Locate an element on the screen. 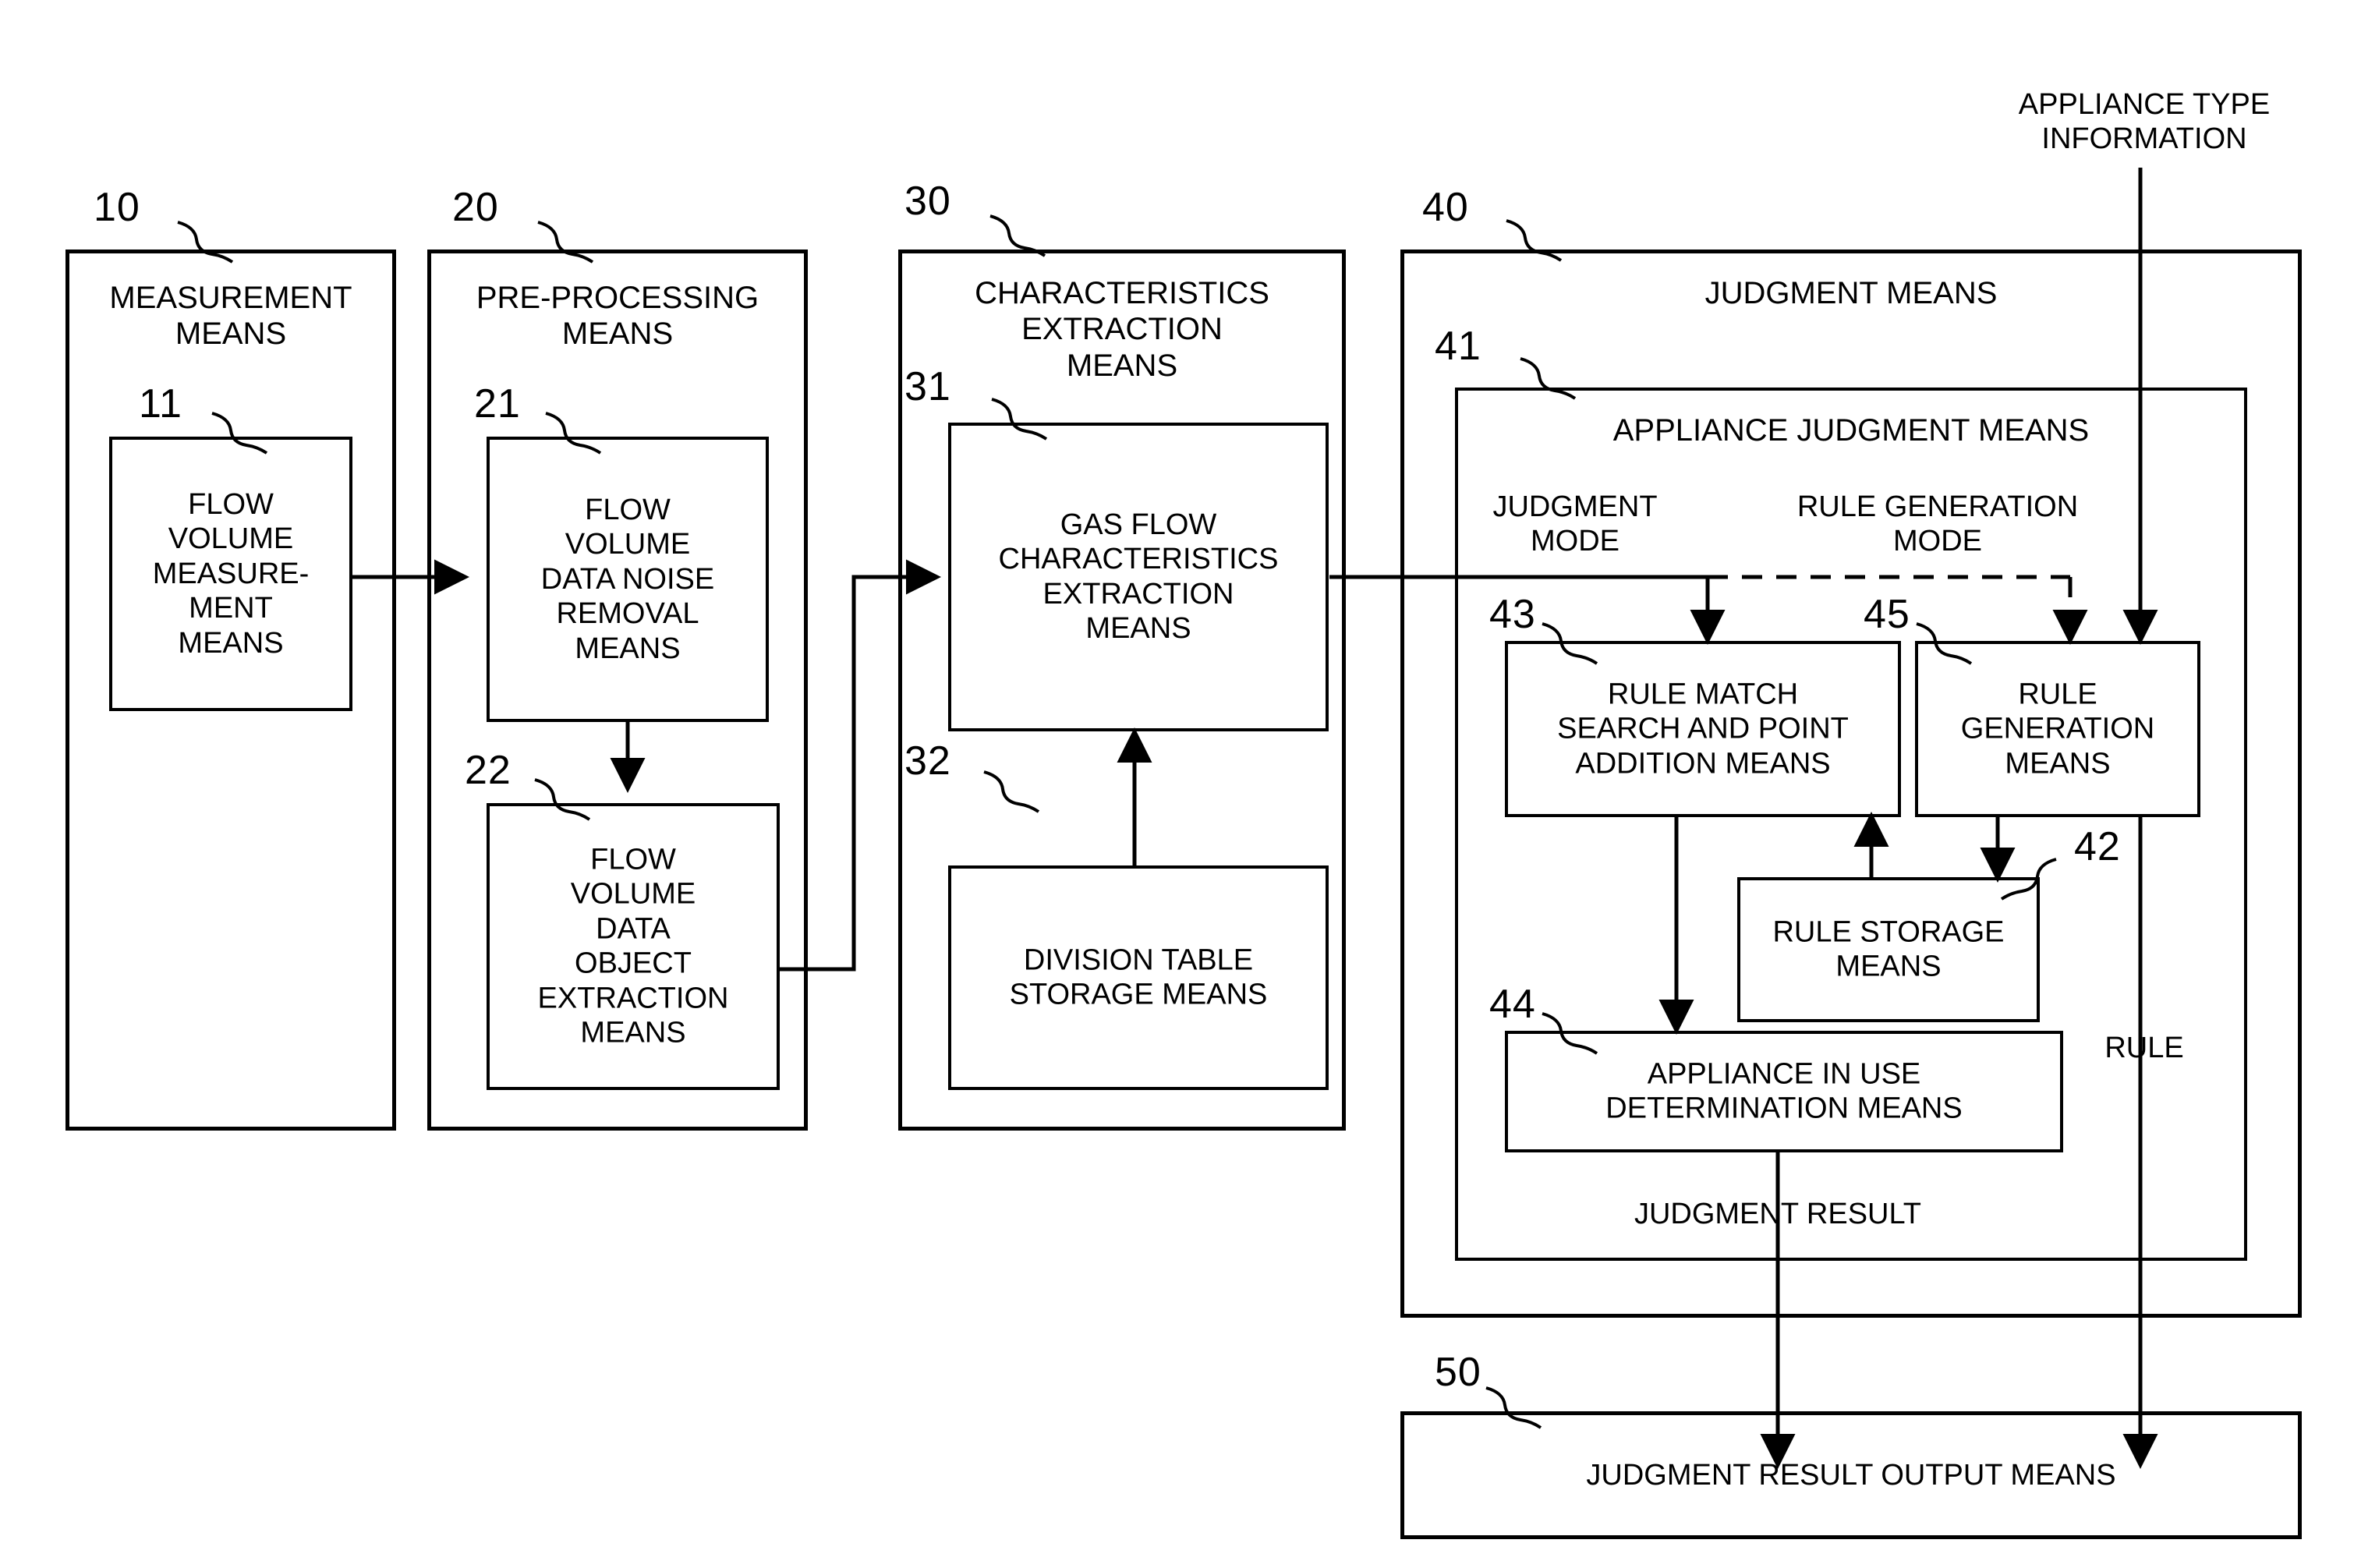 This screenshot has width=2354, height=1568. ref-numeral-45: 45 is located at coordinates (1887, 614).